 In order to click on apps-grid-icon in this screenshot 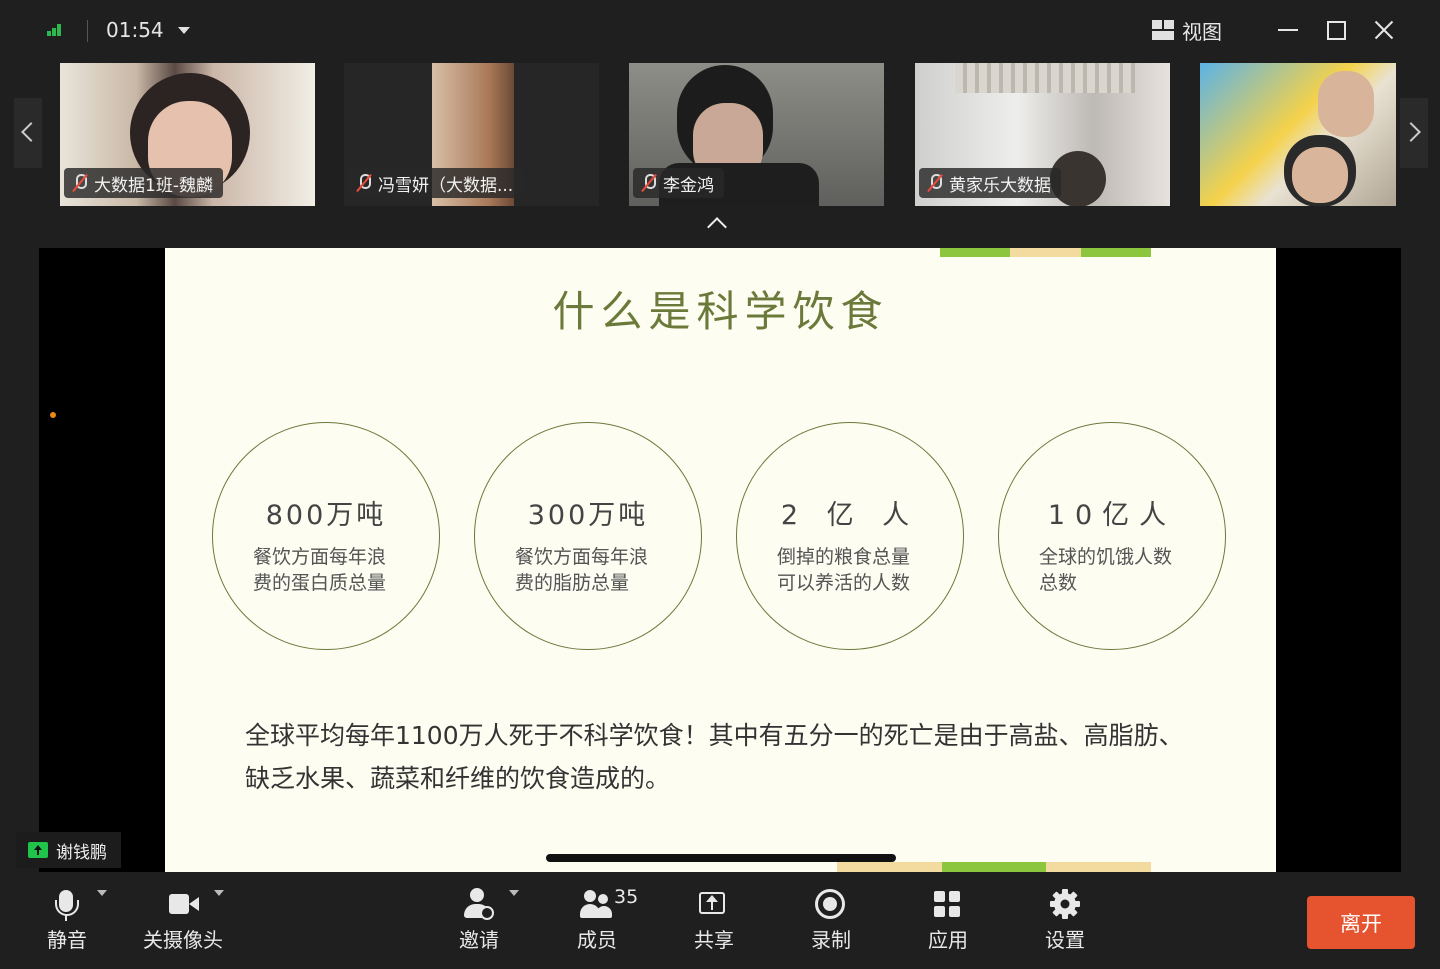, I will do `click(948, 904)`.